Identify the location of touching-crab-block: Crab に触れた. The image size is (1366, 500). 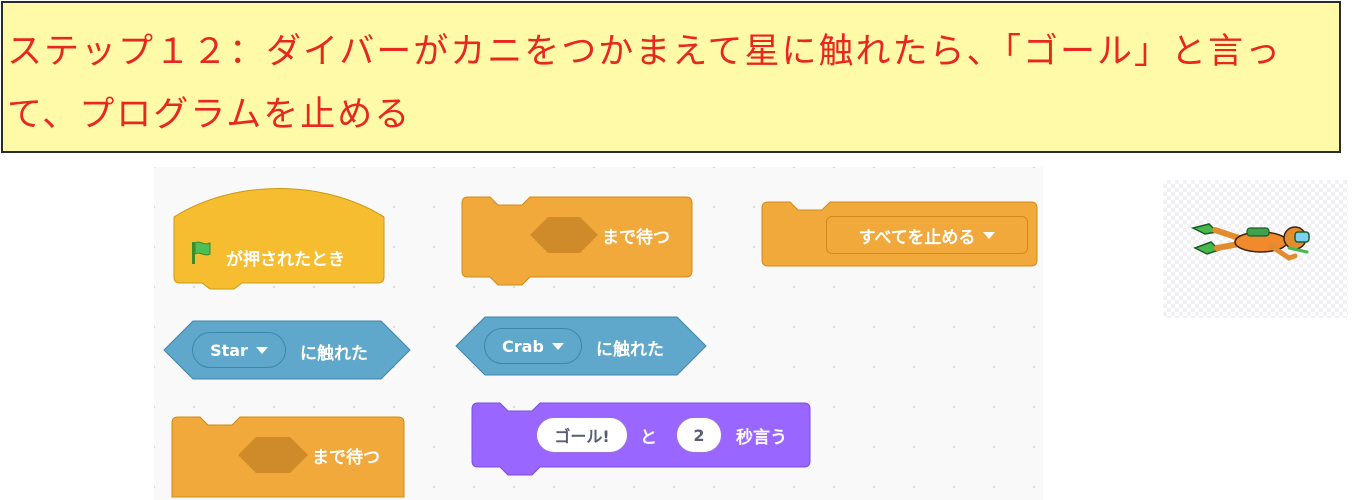
(581, 346).